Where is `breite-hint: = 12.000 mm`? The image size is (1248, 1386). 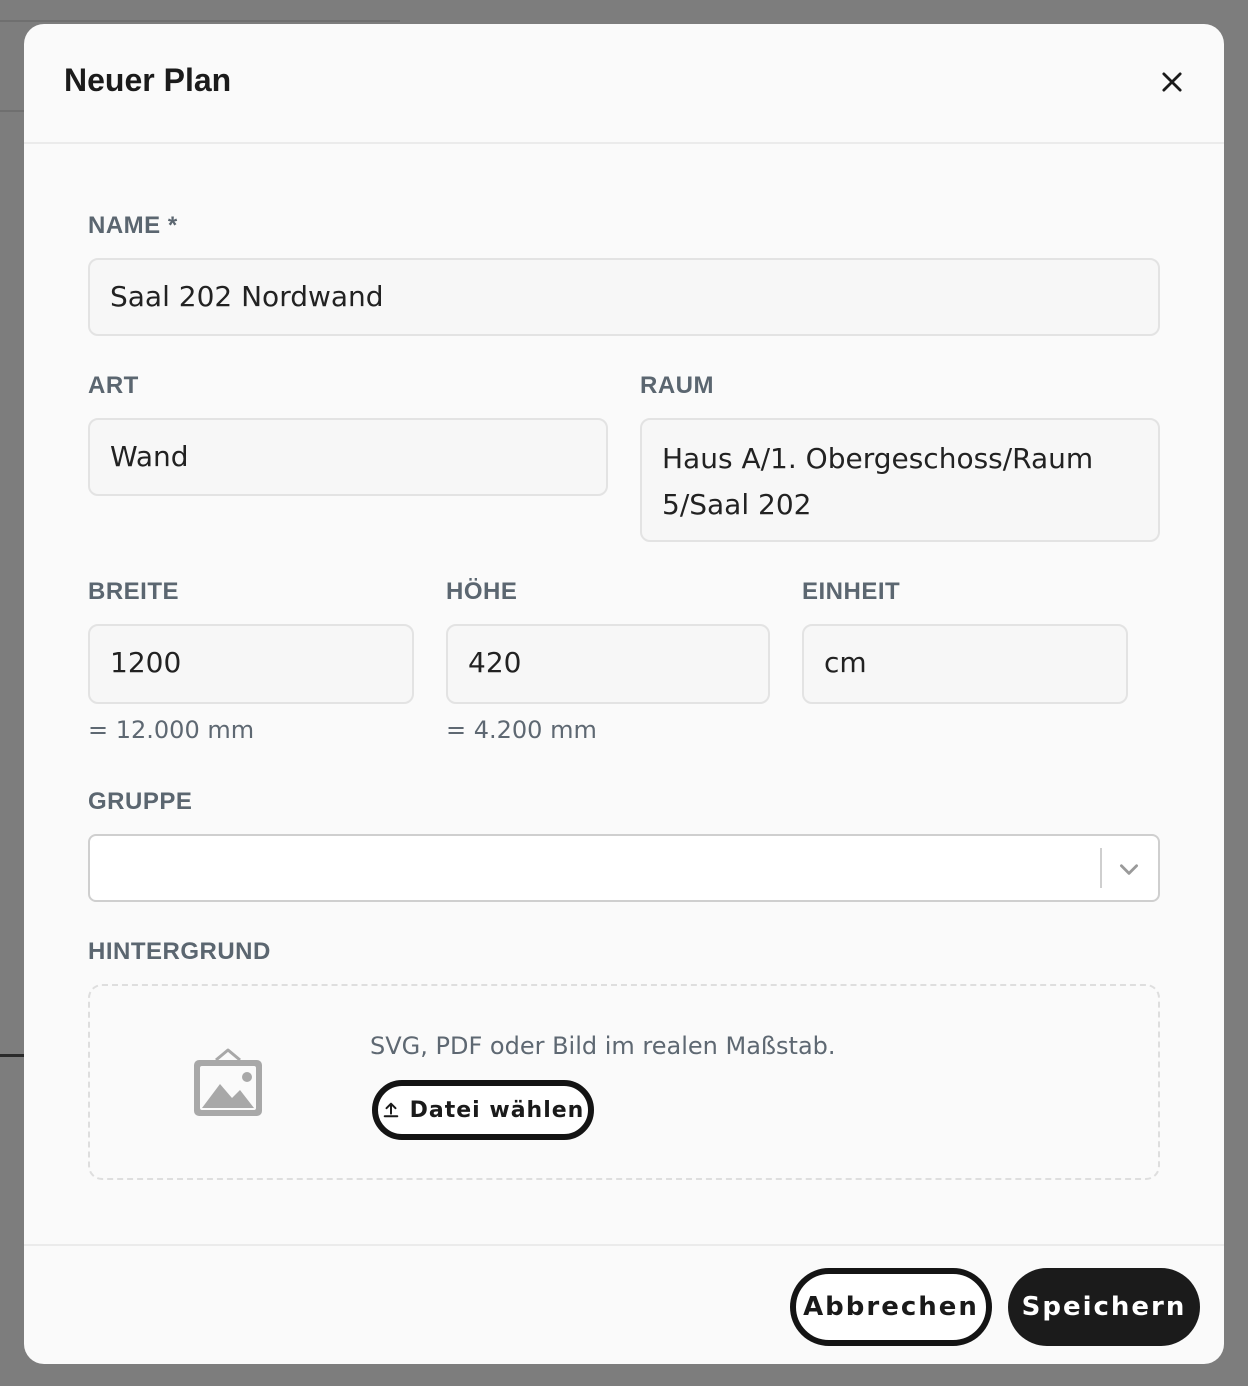 breite-hint: = 12.000 mm is located at coordinates (171, 730).